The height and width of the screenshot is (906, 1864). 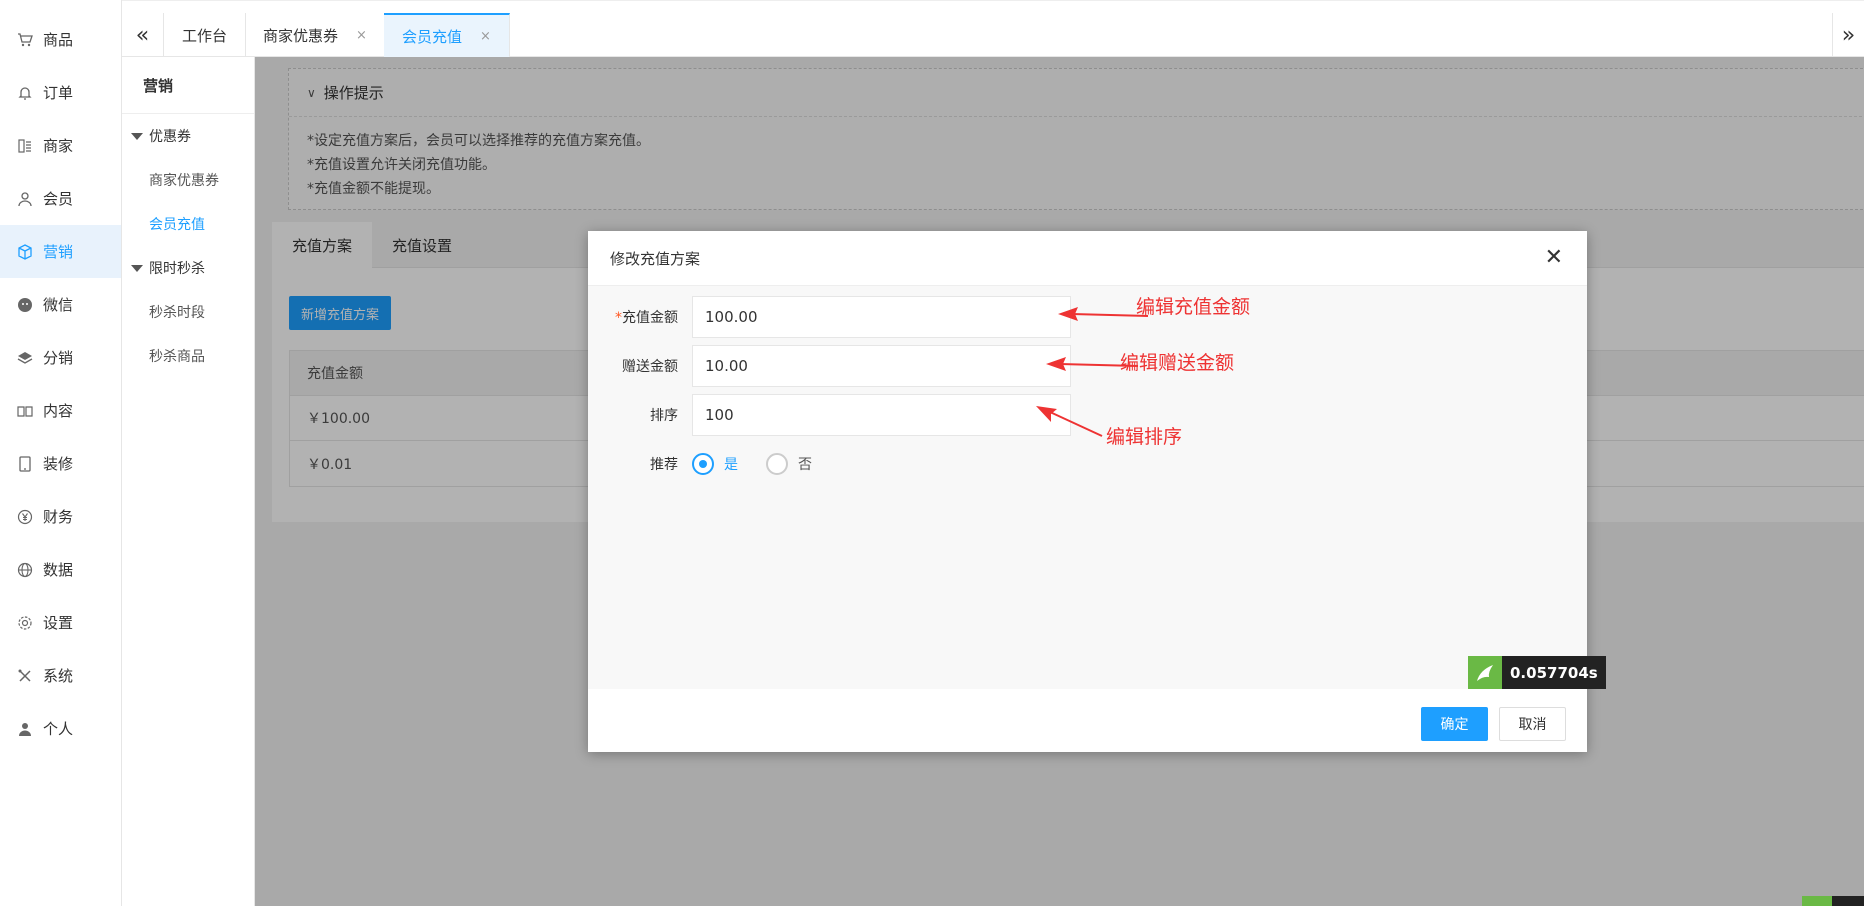 What do you see at coordinates (60, 410) in the screenshot?
I see `nav-item-content: 内容` at bounding box center [60, 410].